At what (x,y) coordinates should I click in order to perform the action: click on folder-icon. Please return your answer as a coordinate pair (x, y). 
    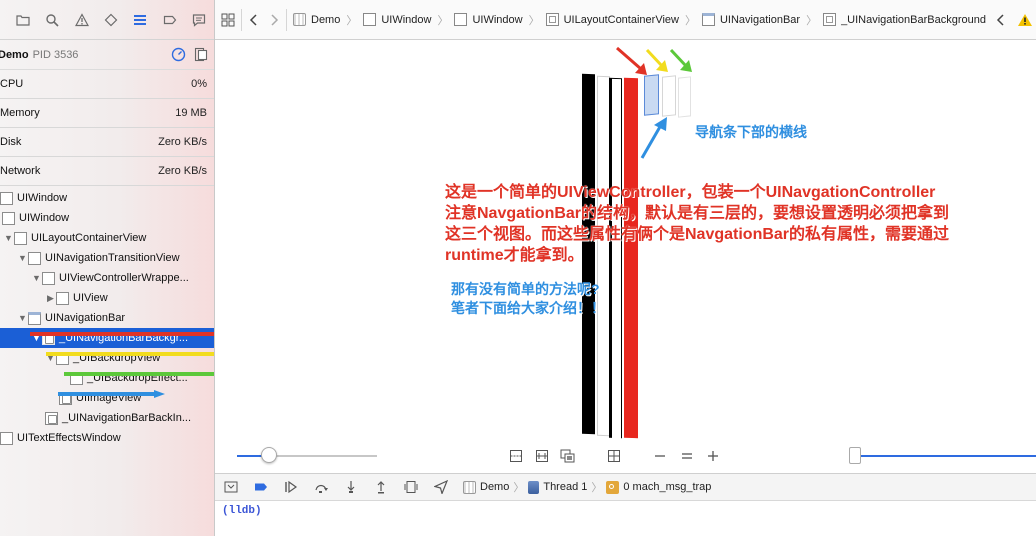
    Looking at the image, I should click on (23, 20).